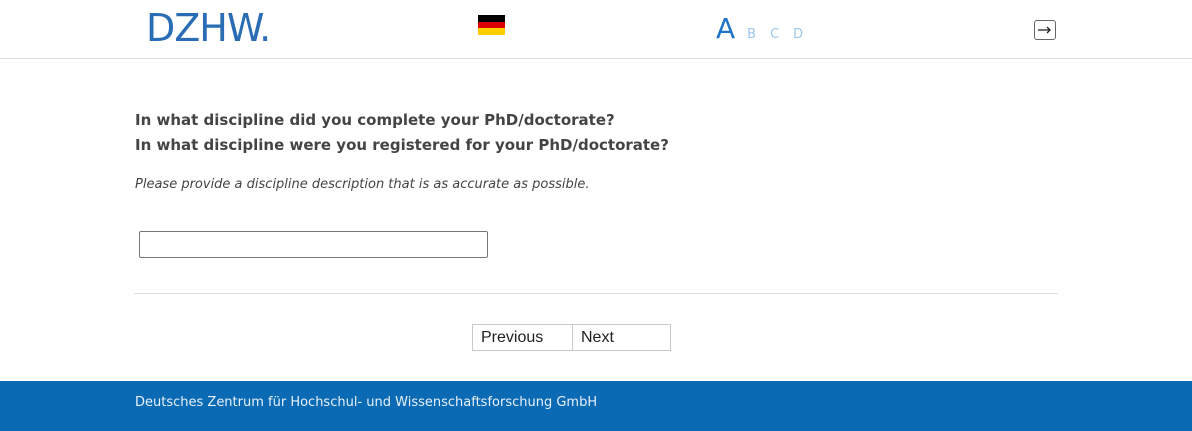 The image size is (1192, 431). What do you see at coordinates (491, 18) in the screenshot?
I see `flag-stripe-black` at bounding box center [491, 18].